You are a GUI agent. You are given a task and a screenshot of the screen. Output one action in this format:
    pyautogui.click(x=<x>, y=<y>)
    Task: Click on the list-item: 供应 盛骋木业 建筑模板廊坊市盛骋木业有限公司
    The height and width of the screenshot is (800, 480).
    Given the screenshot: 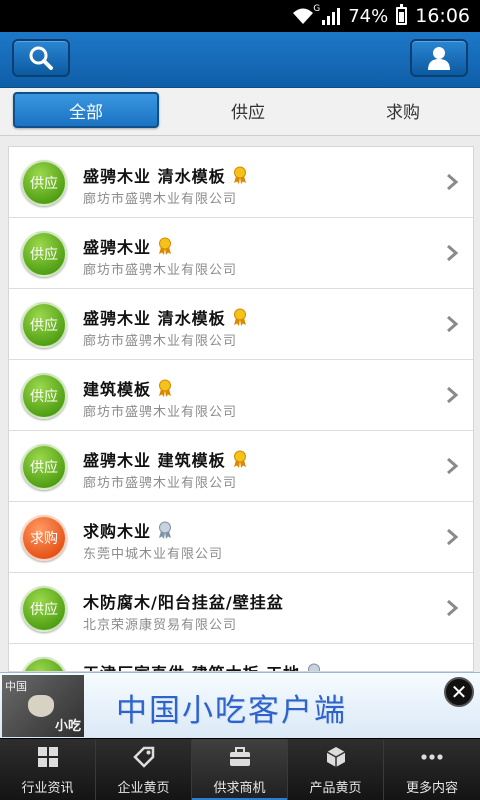 What is the action you would take?
    pyautogui.click(x=241, y=466)
    